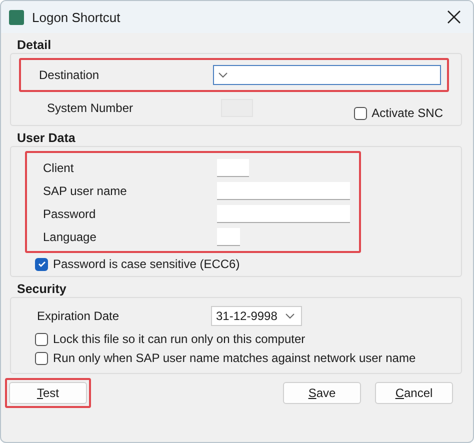  I want to click on dialog-button: Test, so click(48, 393).